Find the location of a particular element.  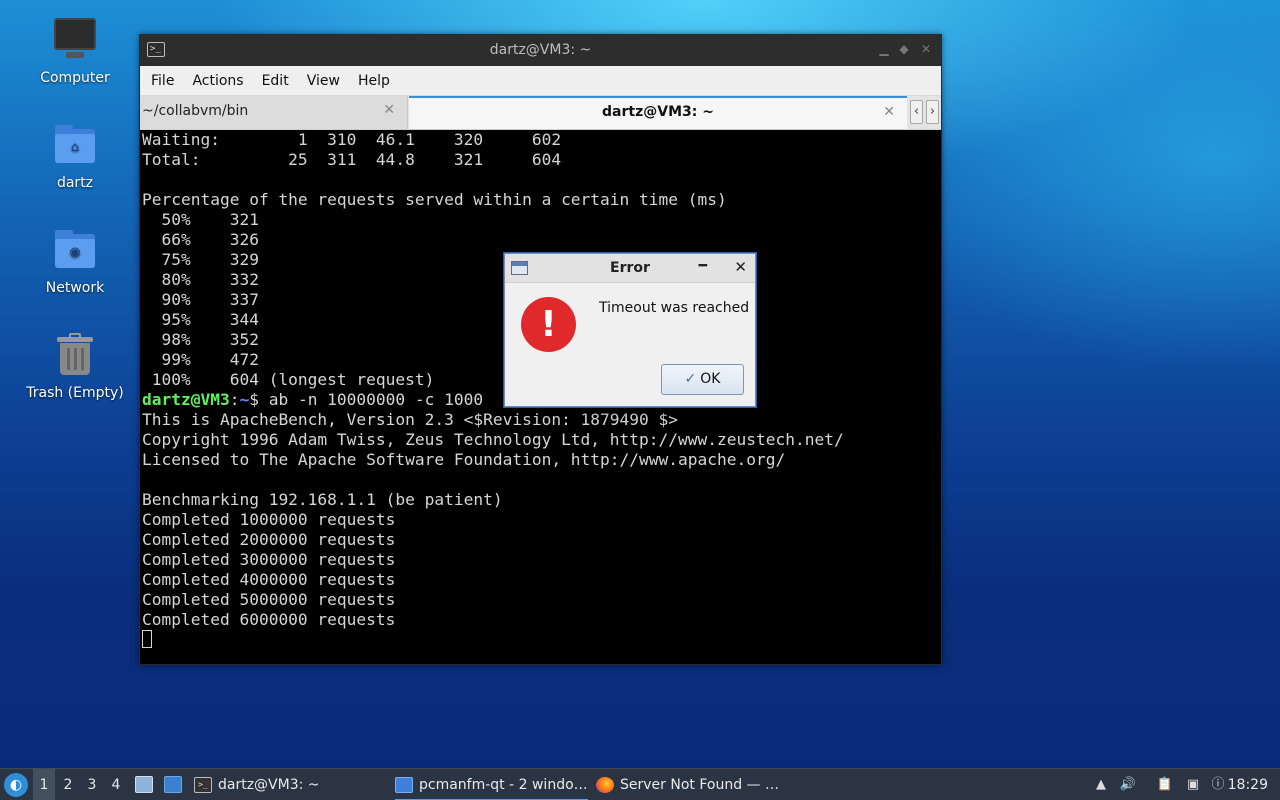

desktop-icon-label: dartz is located at coordinates (75, 183).